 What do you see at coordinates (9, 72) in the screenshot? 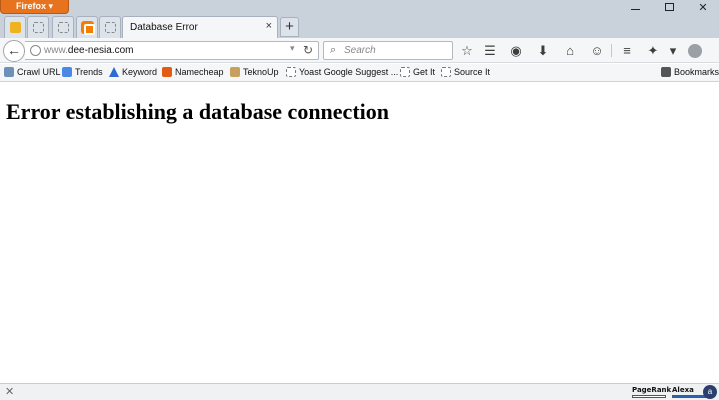
I see `crawl-icon` at bounding box center [9, 72].